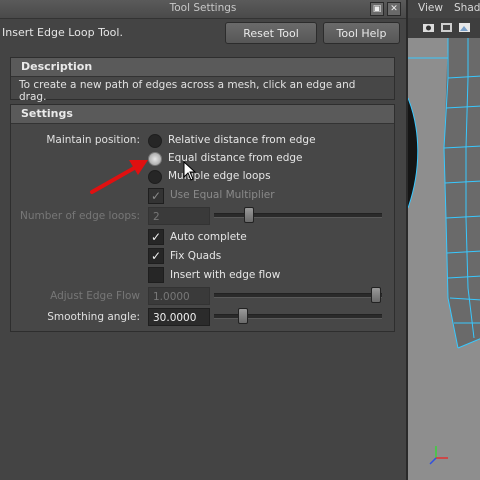 The height and width of the screenshot is (480, 480). Describe the element at coordinates (156, 275) in the screenshot. I see `insert-with-edge-flow-checkbox` at that location.